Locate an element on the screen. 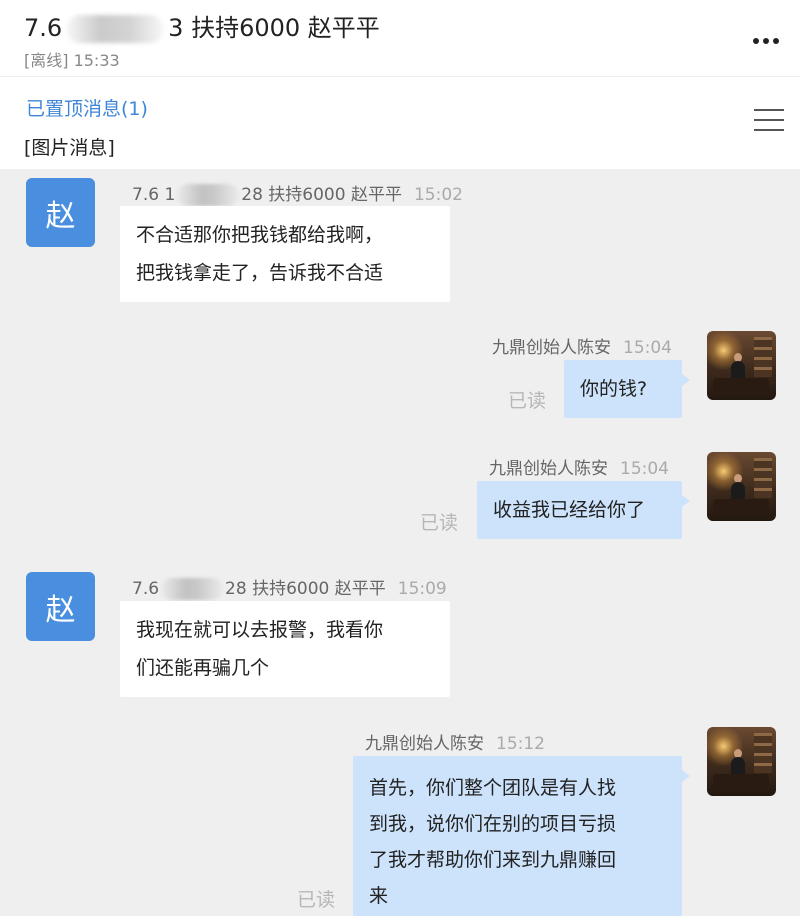  chat-title: 7.6 3 扶持6000 赵平平 is located at coordinates (202, 25).